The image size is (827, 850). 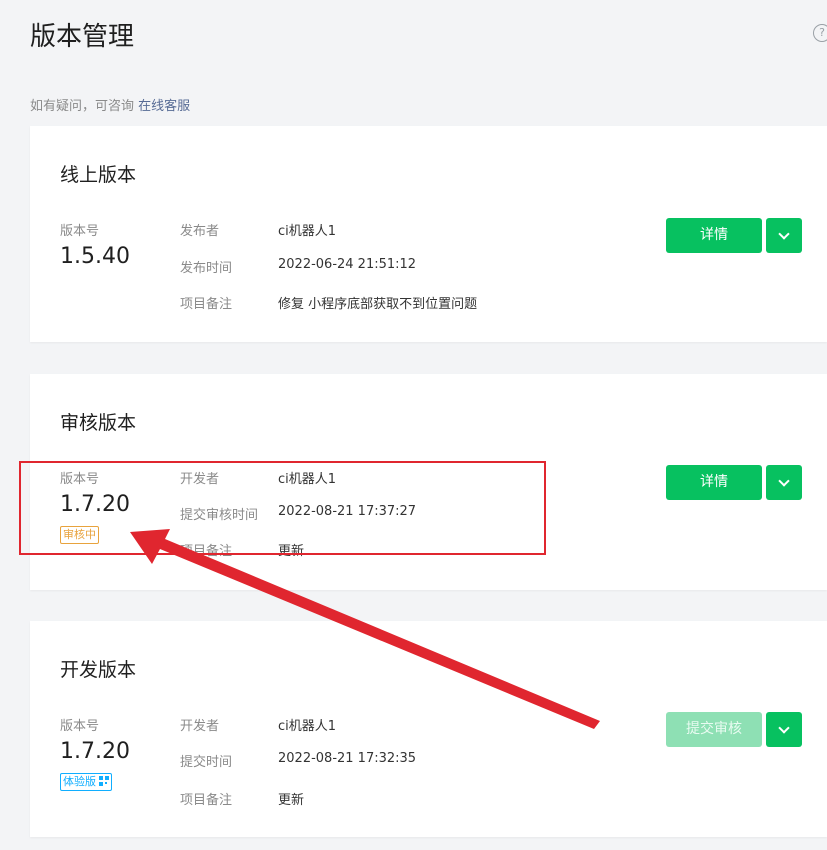 What do you see at coordinates (95, 751) in the screenshot?
I see `version-number: 1.7.20` at bounding box center [95, 751].